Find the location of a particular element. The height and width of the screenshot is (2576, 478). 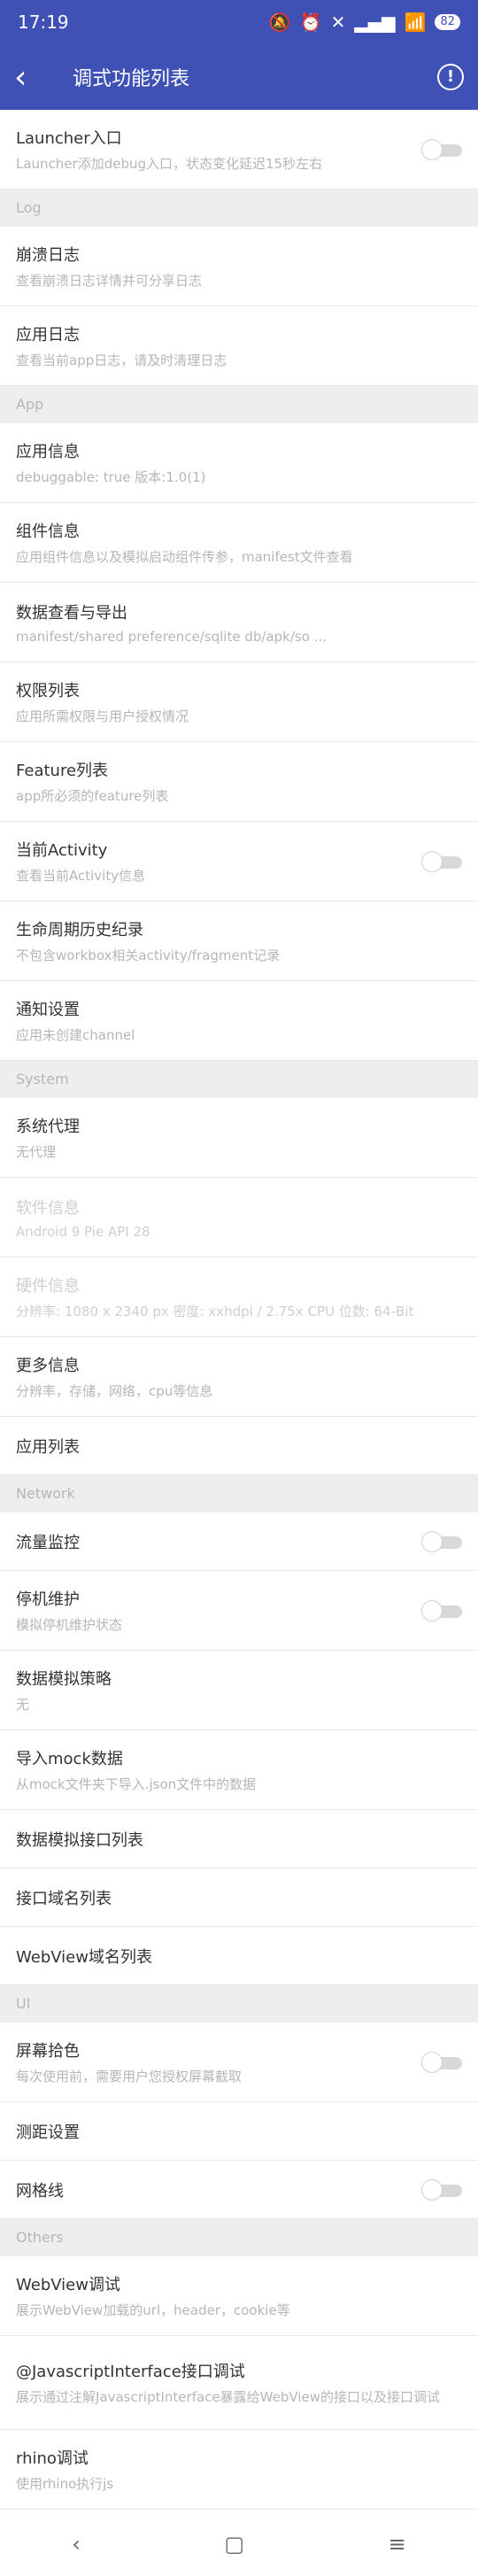

item-subtitle: 分辨率，存储，网络，cpu等信息 is located at coordinates (114, 1391).